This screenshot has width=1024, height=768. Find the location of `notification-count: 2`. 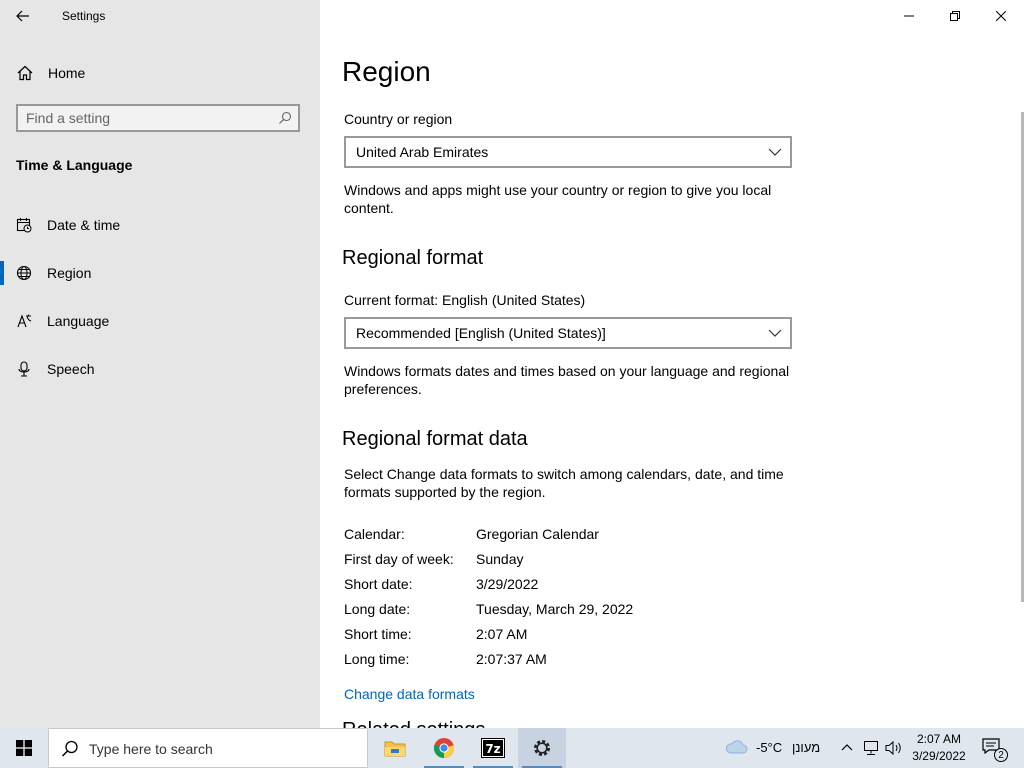

notification-count: 2 is located at coordinates (1001, 755).